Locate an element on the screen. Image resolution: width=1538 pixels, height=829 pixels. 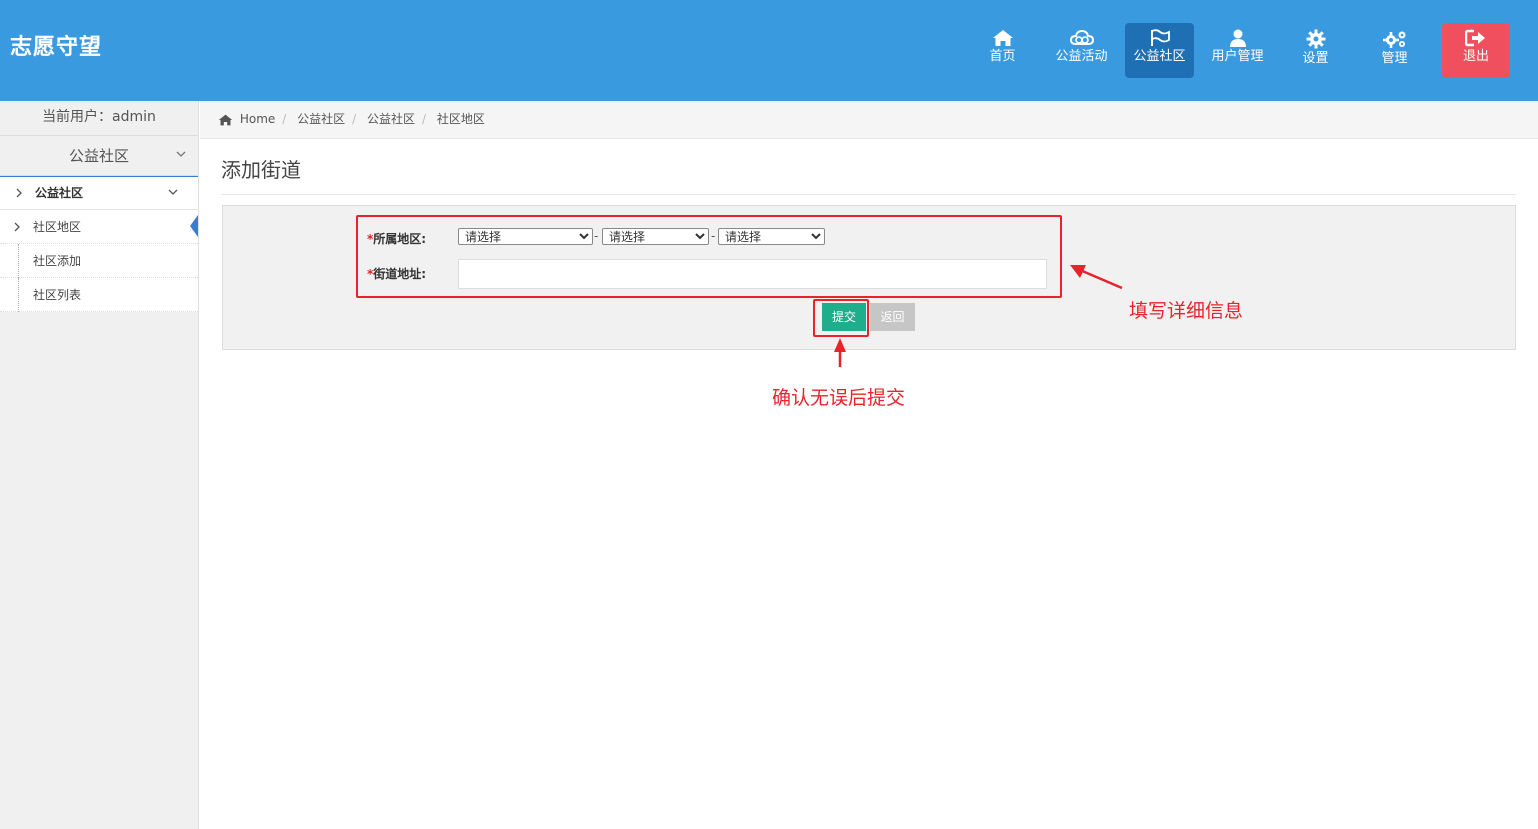
sidebar-section-header: 公益社区 is located at coordinates (99, 156).